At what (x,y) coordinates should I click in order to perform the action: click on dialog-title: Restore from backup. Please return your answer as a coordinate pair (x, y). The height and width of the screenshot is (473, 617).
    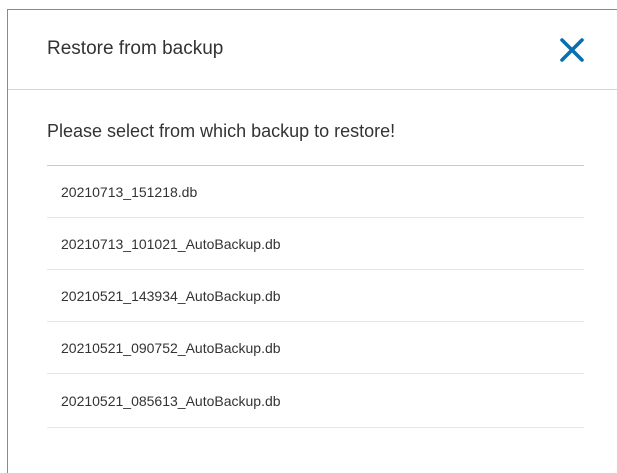
    Looking at the image, I should click on (135, 48).